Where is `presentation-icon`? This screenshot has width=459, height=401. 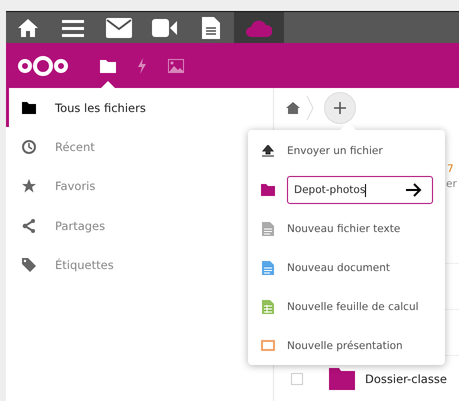
presentation-icon is located at coordinates (268, 346).